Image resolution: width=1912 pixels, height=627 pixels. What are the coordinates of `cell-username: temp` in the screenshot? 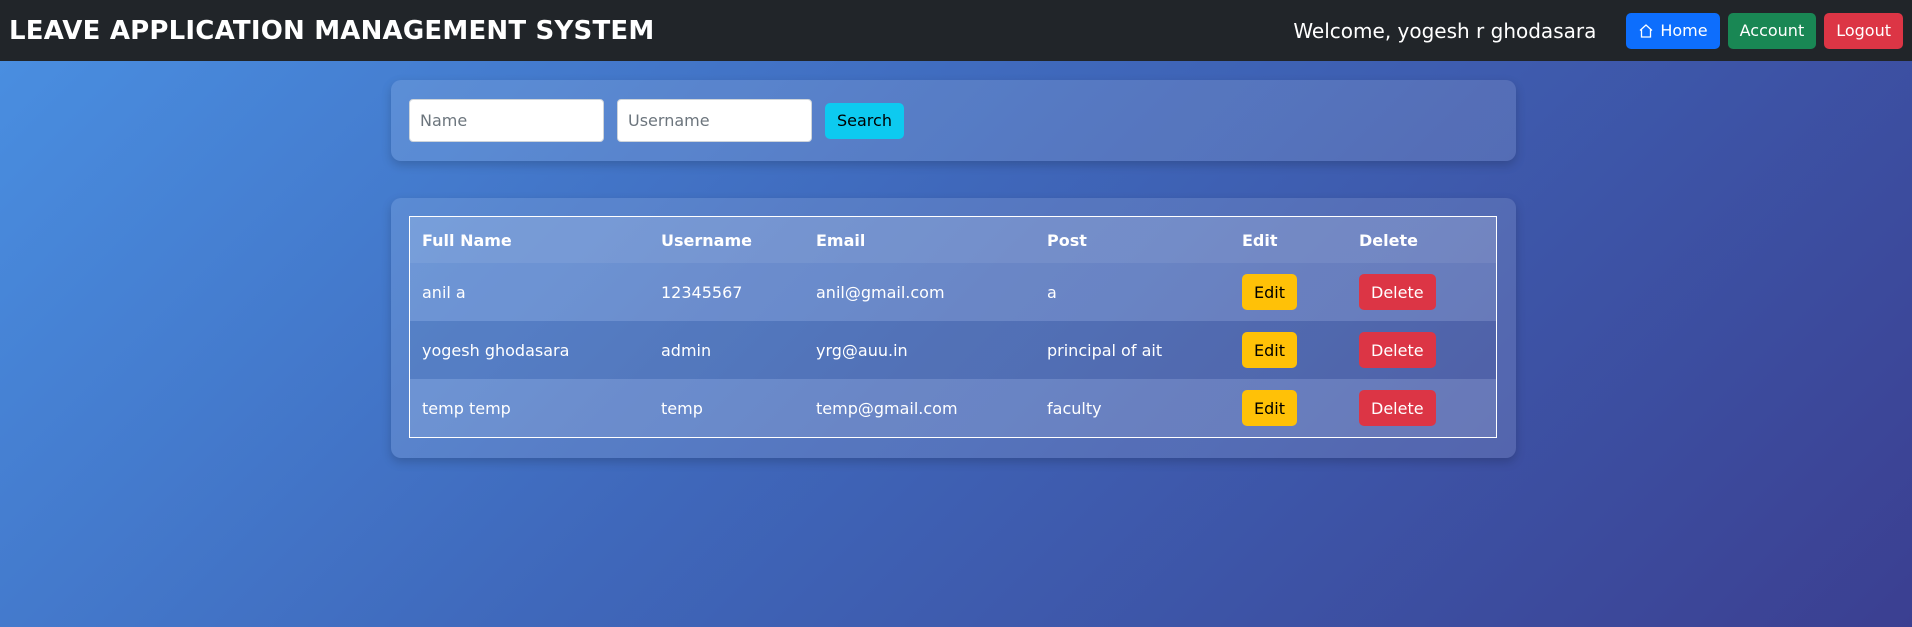 It's located at (682, 408).